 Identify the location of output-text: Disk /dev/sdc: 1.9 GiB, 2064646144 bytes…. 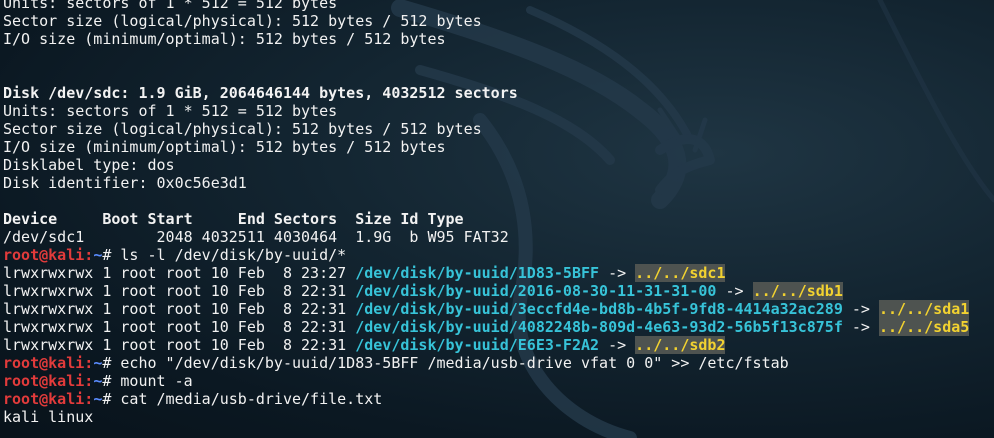
(260, 93).